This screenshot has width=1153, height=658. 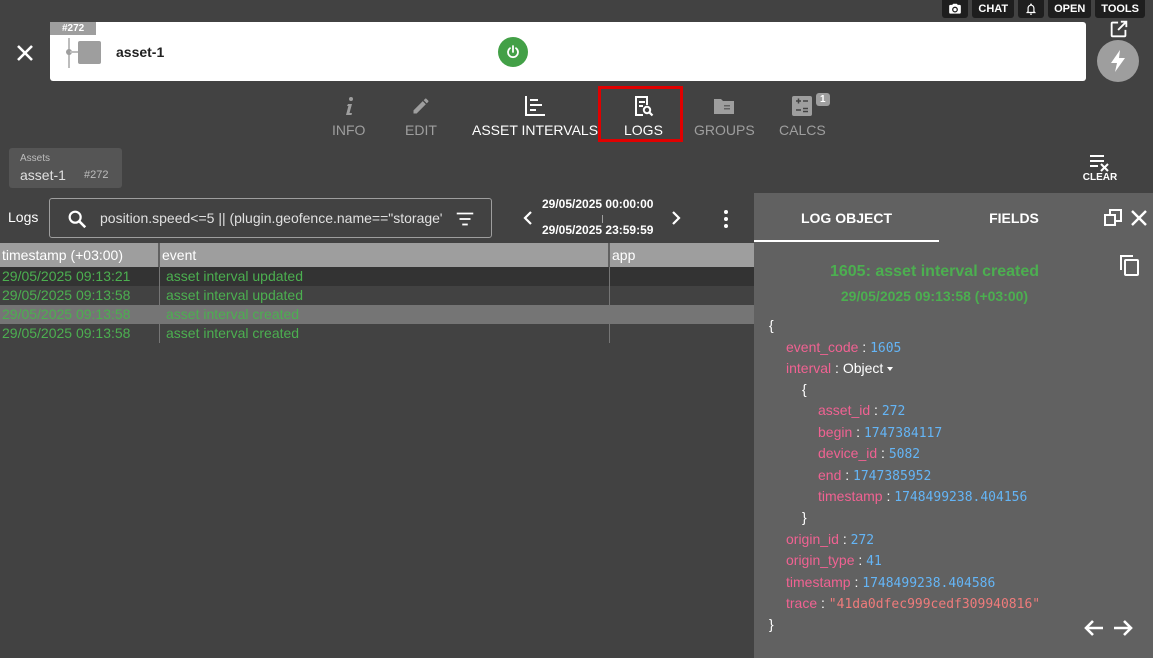 I want to click on json-value: 1748499238.404586, so click(x=929, y=583).